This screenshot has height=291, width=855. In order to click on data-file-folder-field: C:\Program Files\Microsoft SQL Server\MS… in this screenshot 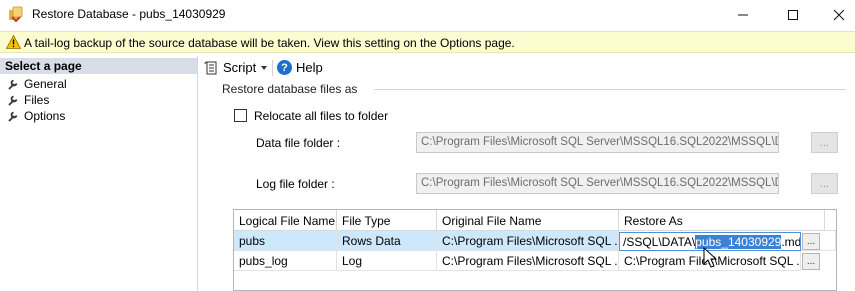, I will do `click(597, 142)`.